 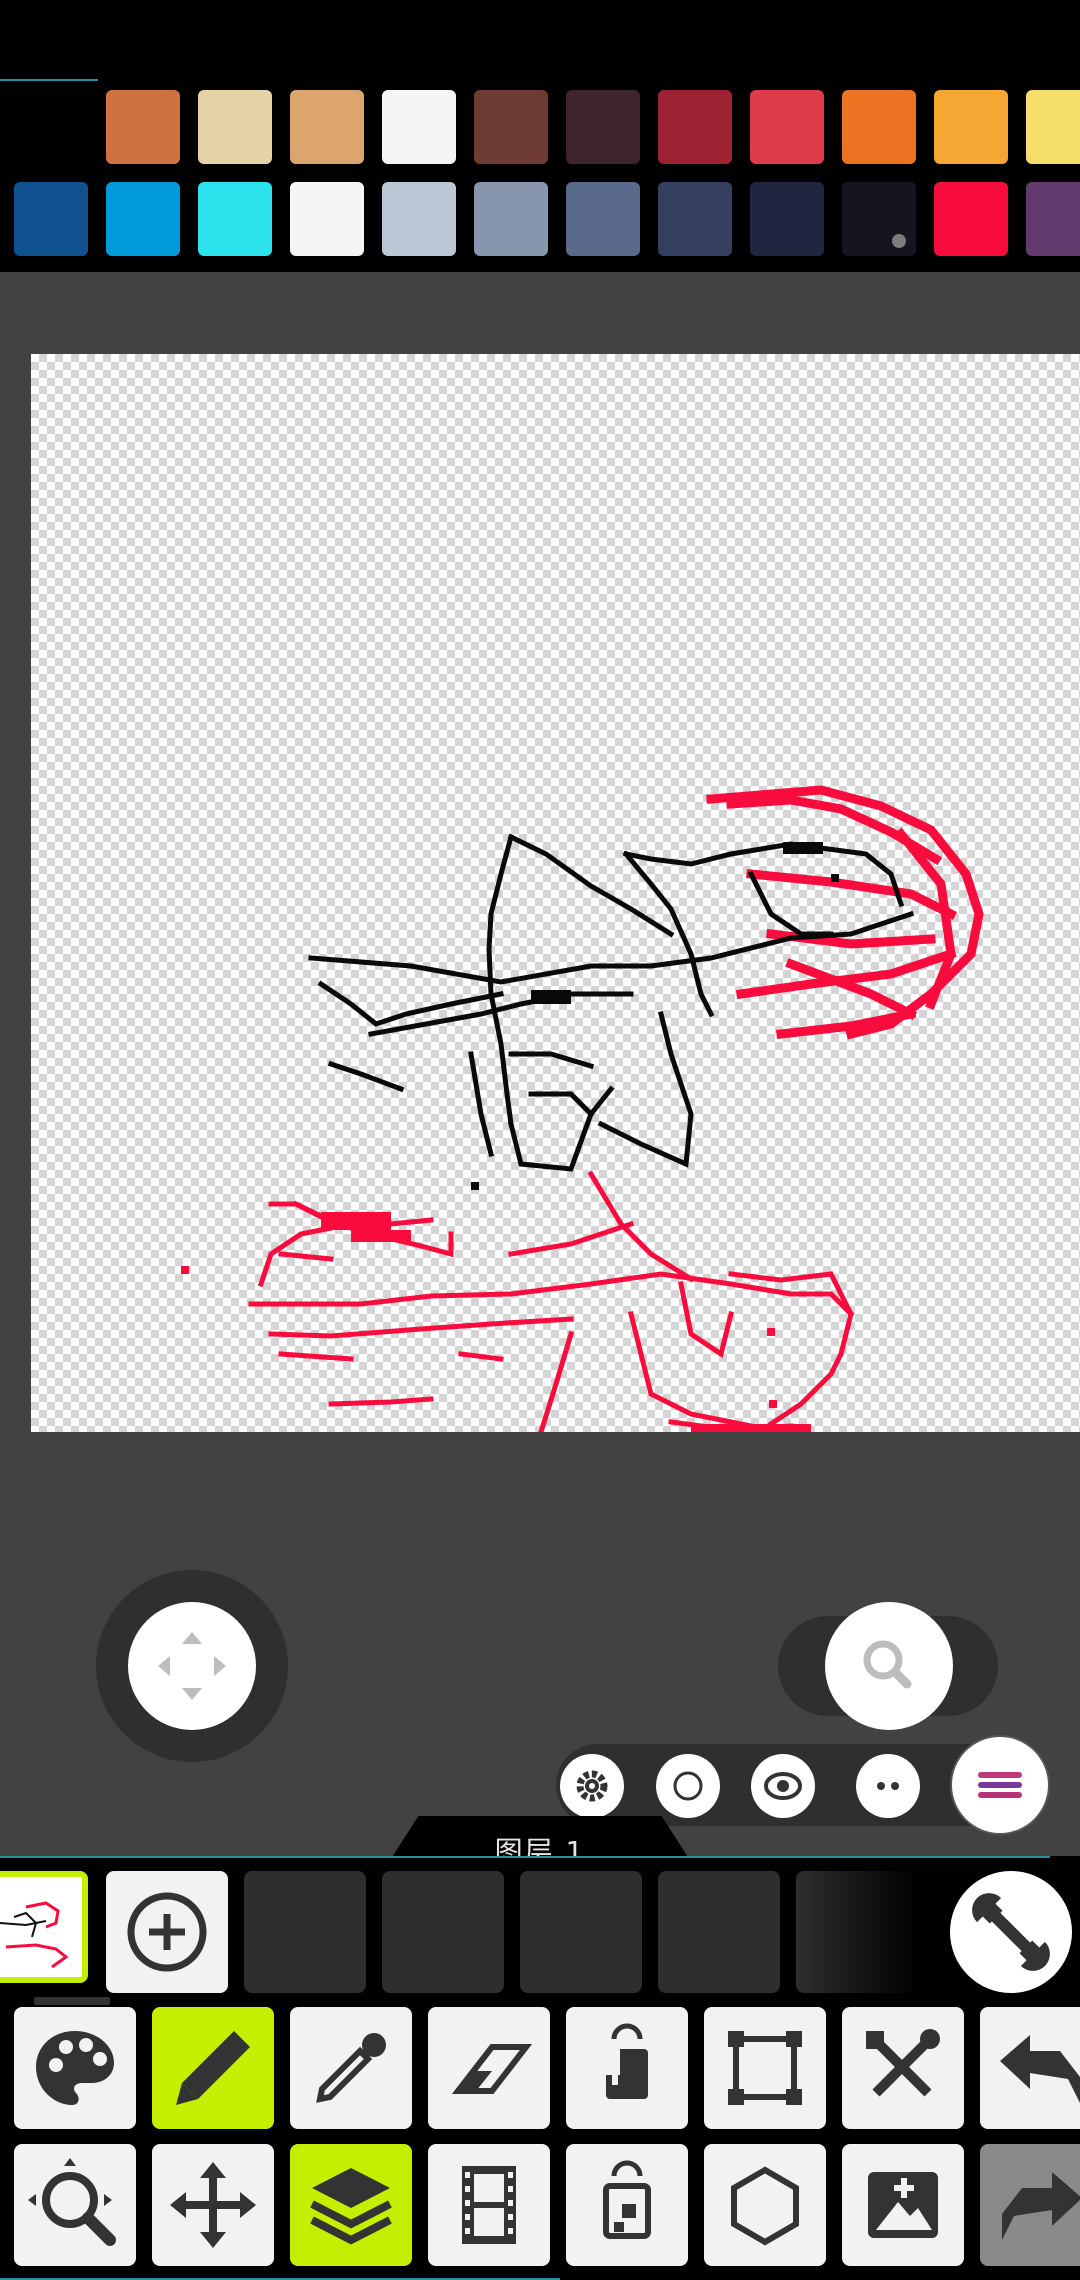 What do you see at coordinates (627, 2199) in the screenshot?
I see `bucket-pattern-icon` at bounding box center [627, 2199].